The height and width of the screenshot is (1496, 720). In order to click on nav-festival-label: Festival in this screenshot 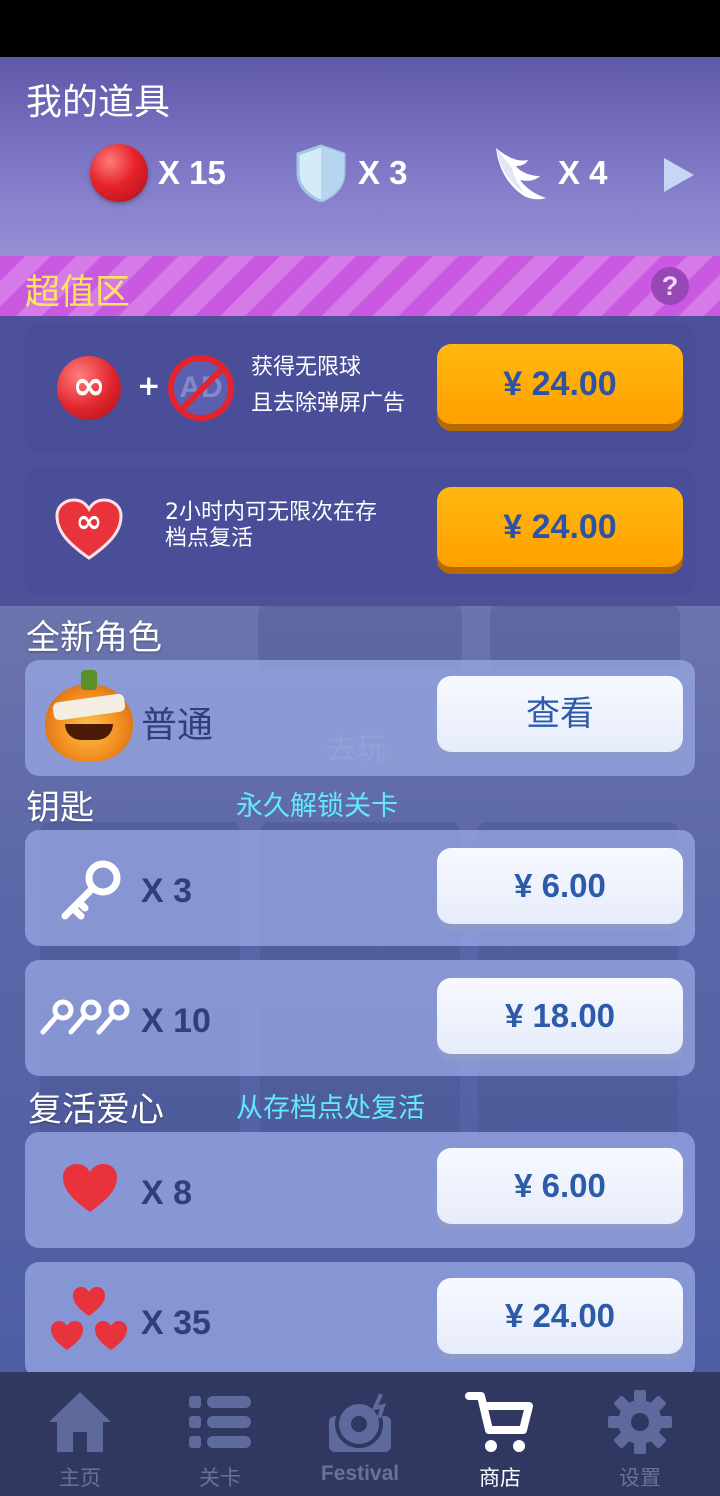, I will do `click(360, 1473)`.